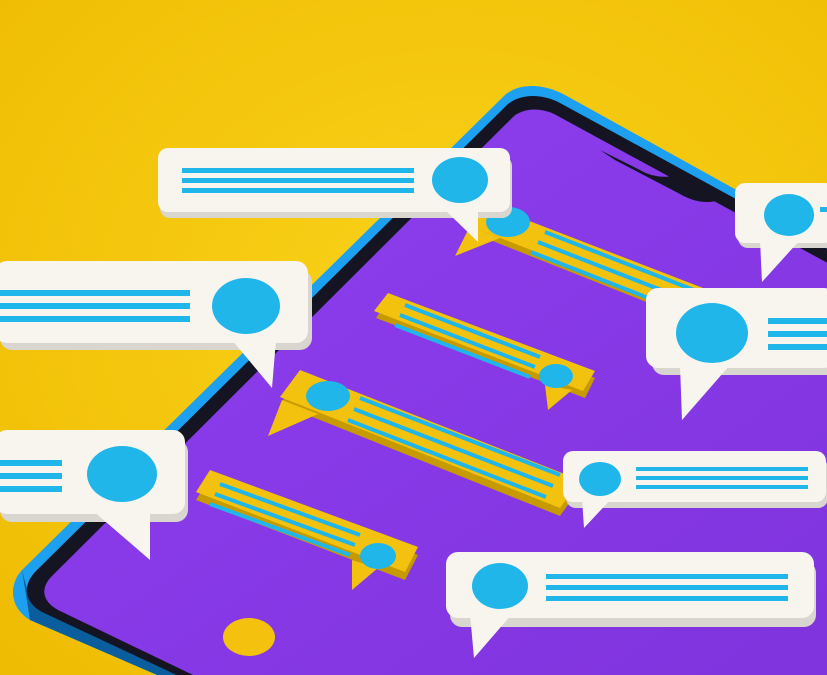 This screenshot has width=827, height=675. I want to click on screen-button, so click(249, 637).